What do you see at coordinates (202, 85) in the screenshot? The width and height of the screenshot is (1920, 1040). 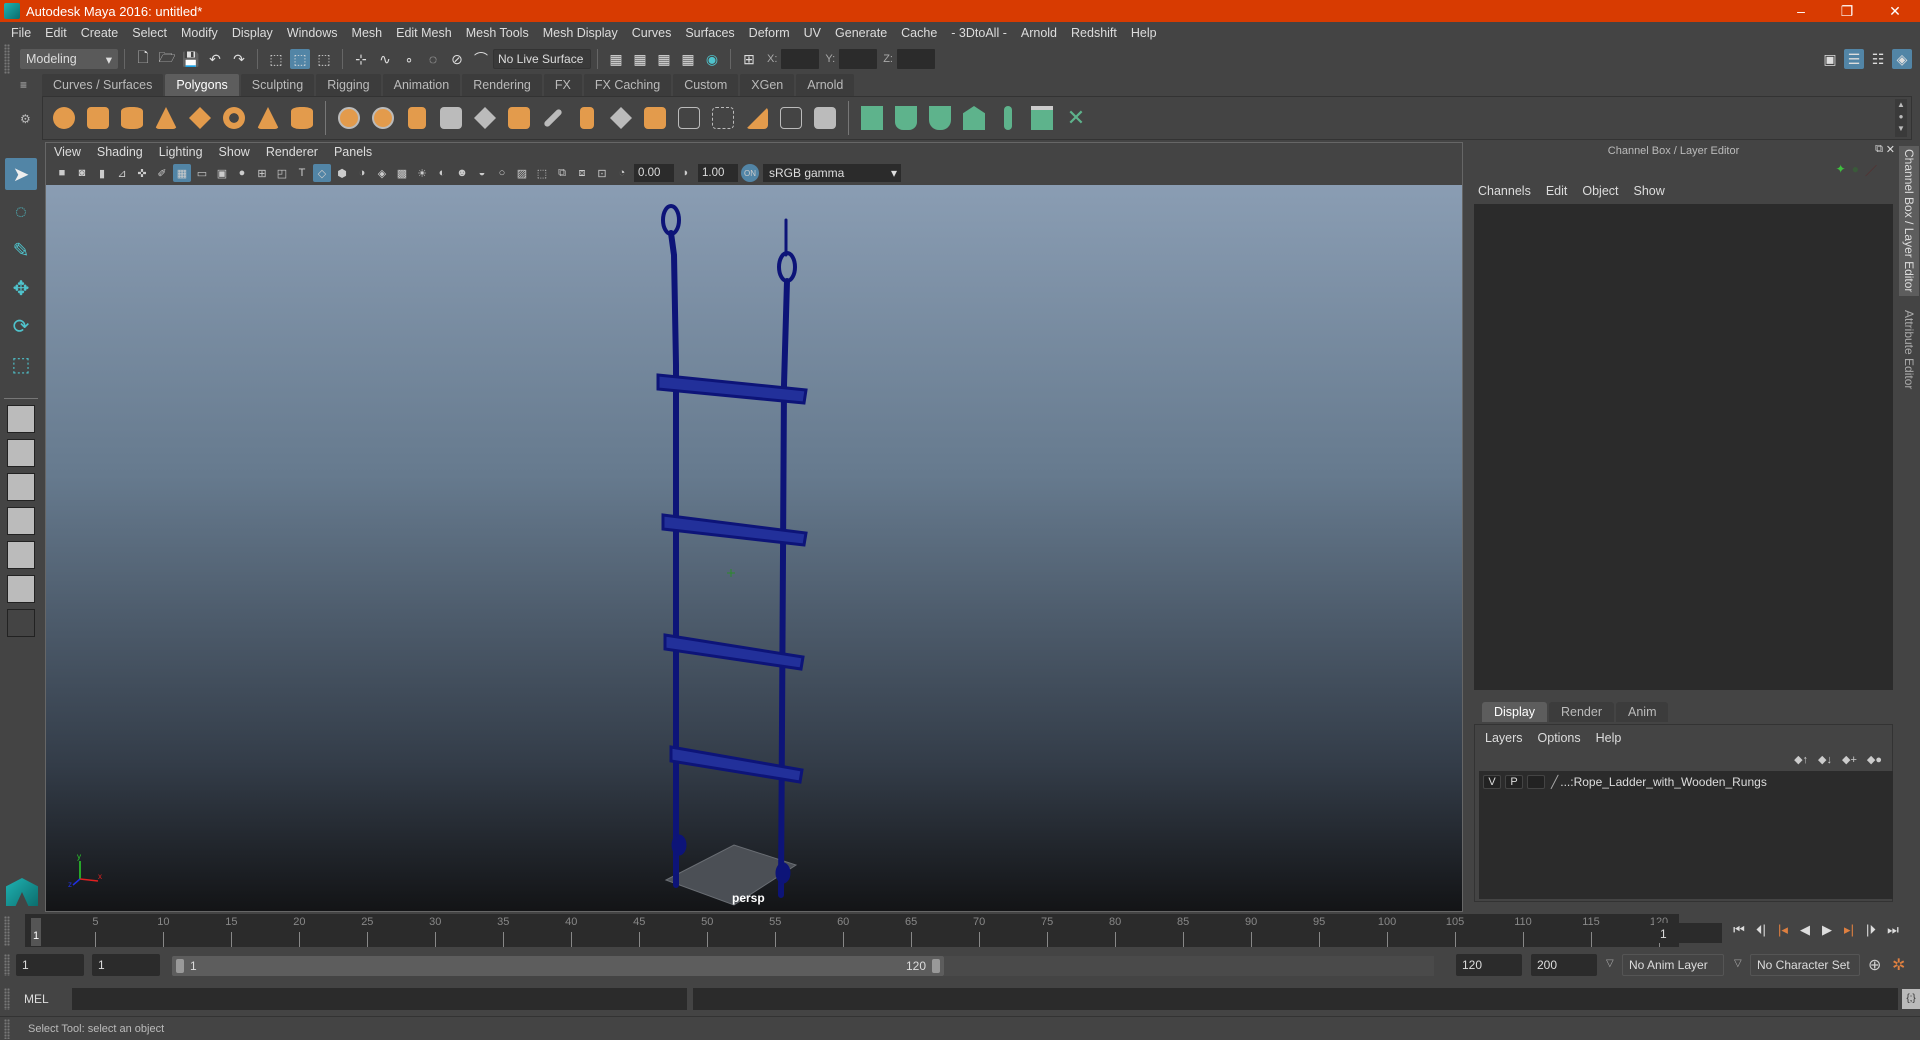 I see `shelf-tab-polygons: Polygons` at bounding box center [202, 85].